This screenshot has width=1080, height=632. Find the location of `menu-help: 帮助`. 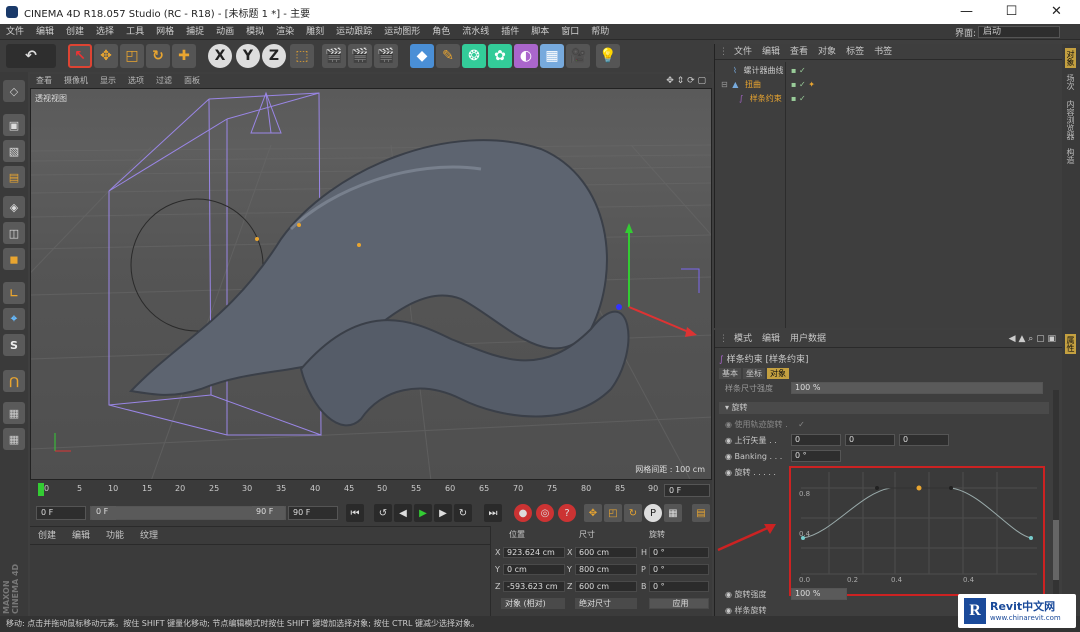

menu-help: 帮助 is located at coordinates (600, 32).